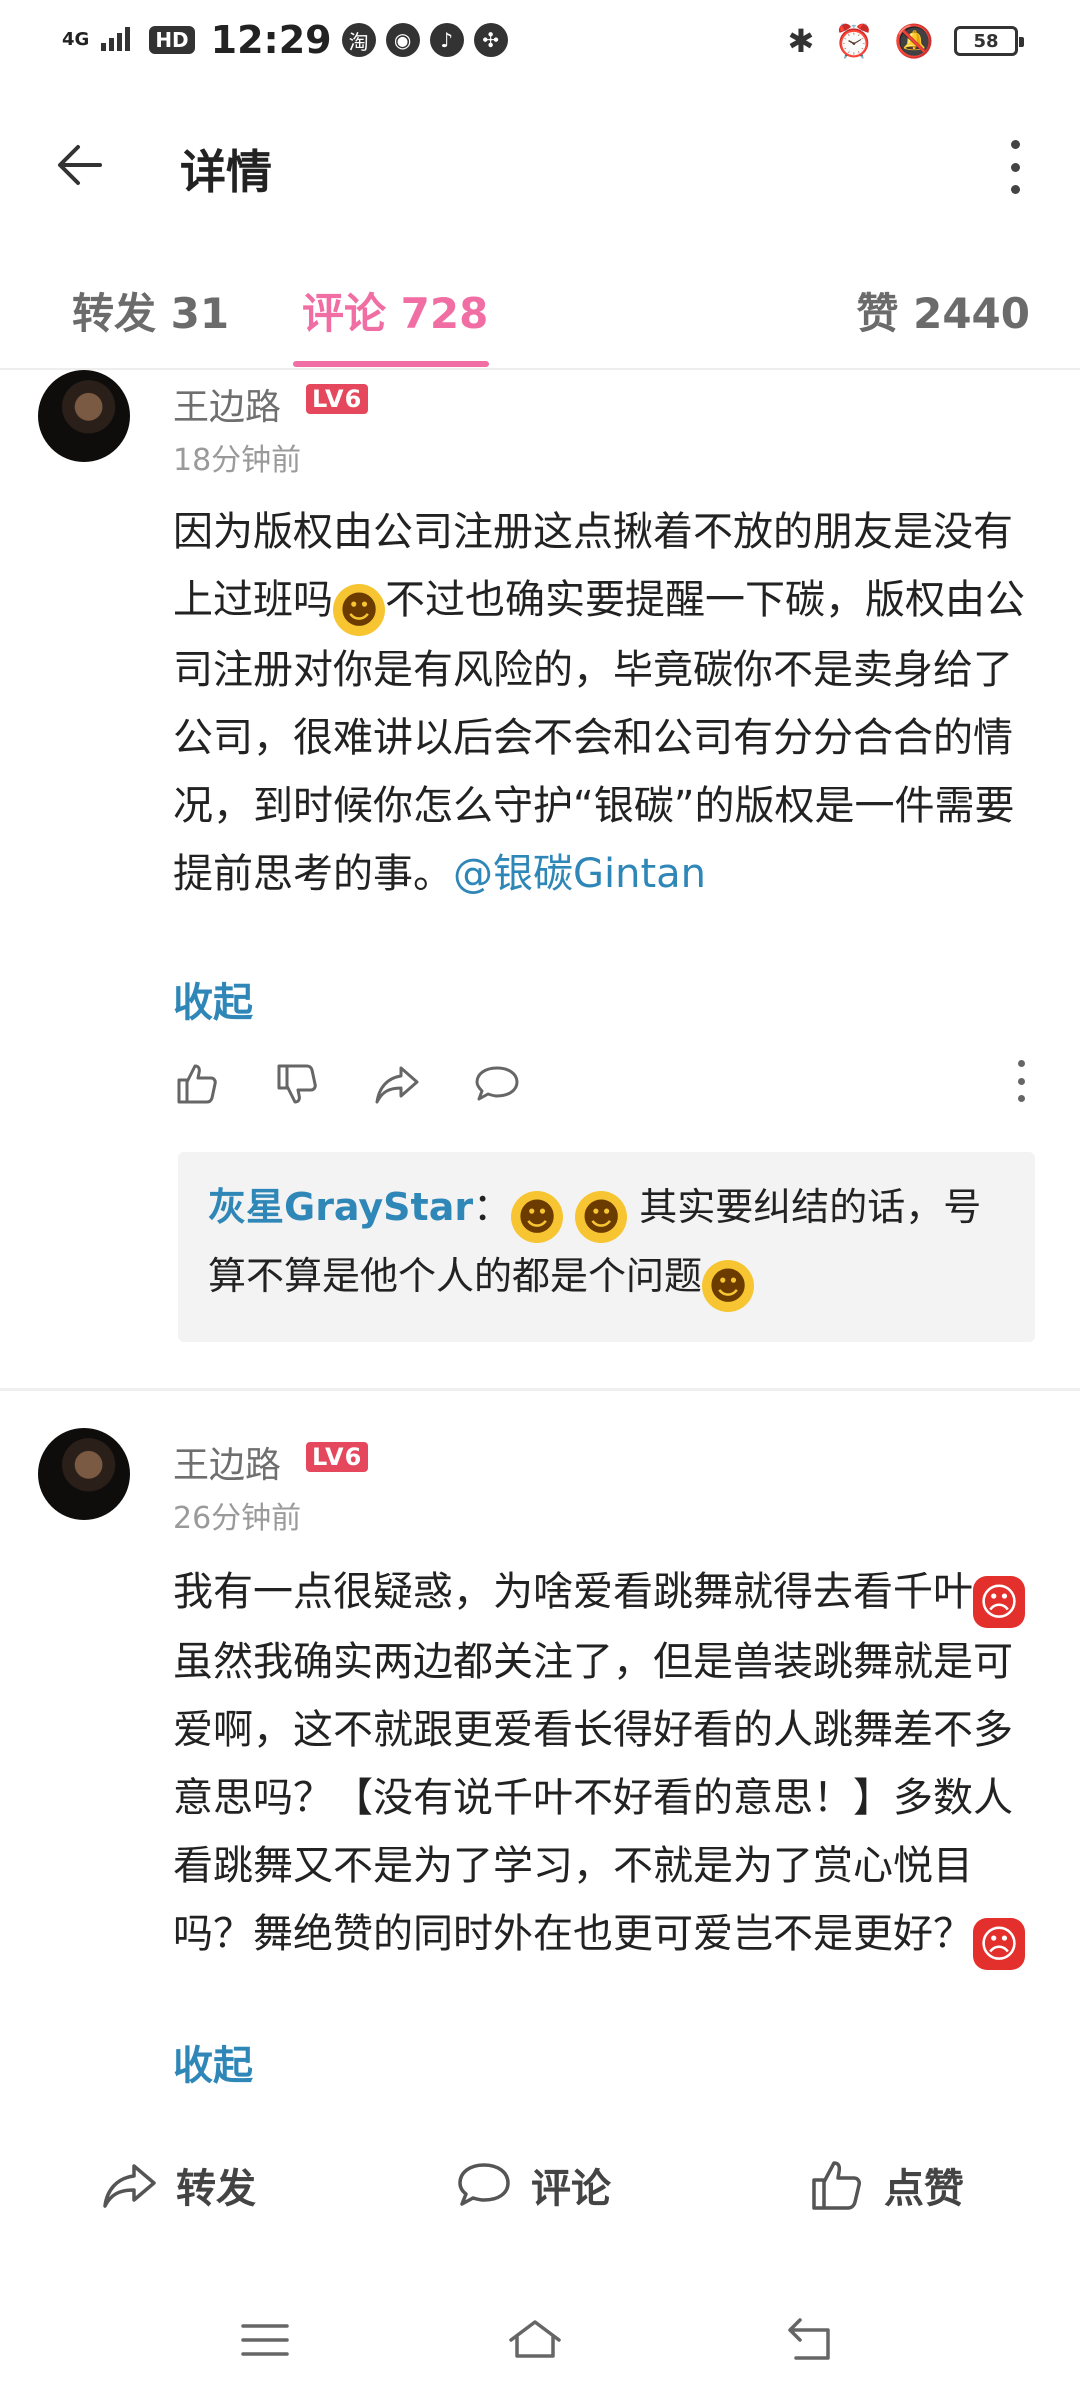  What do you see at coordinates (297, 1084) in the screenshot?
I see `thumbs-down-icon` at bounding box center [297, 1084].